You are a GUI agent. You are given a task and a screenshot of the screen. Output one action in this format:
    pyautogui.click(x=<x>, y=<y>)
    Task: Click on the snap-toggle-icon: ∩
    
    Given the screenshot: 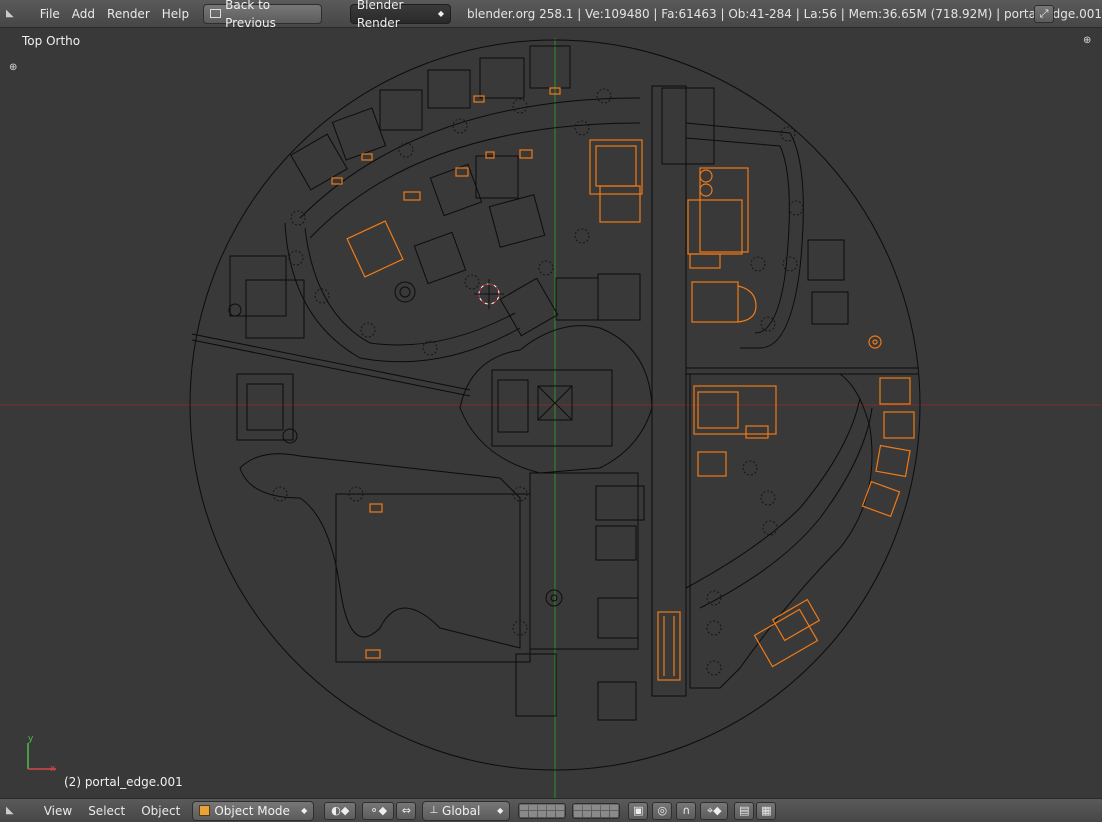 What is the action you would take?
    pyautogui.click(x=686, y=810)
    